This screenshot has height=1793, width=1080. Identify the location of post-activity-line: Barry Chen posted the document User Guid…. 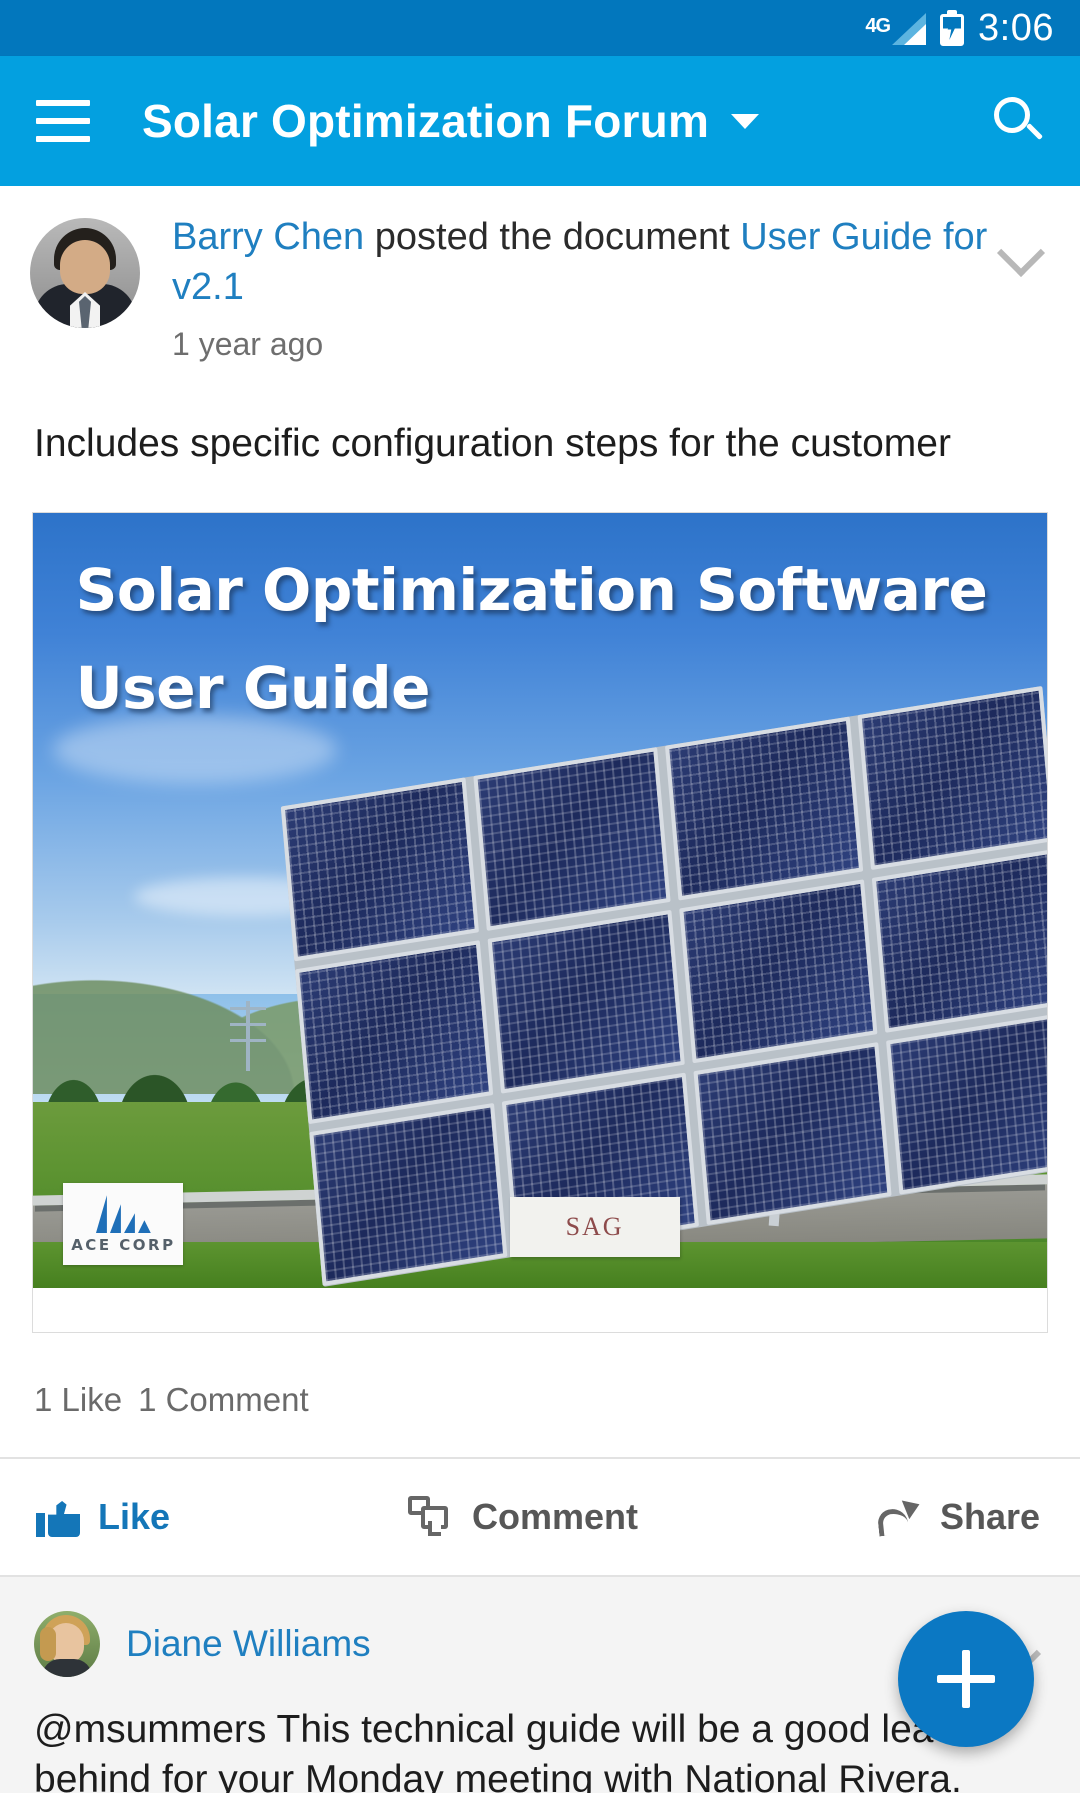
(580, 262).